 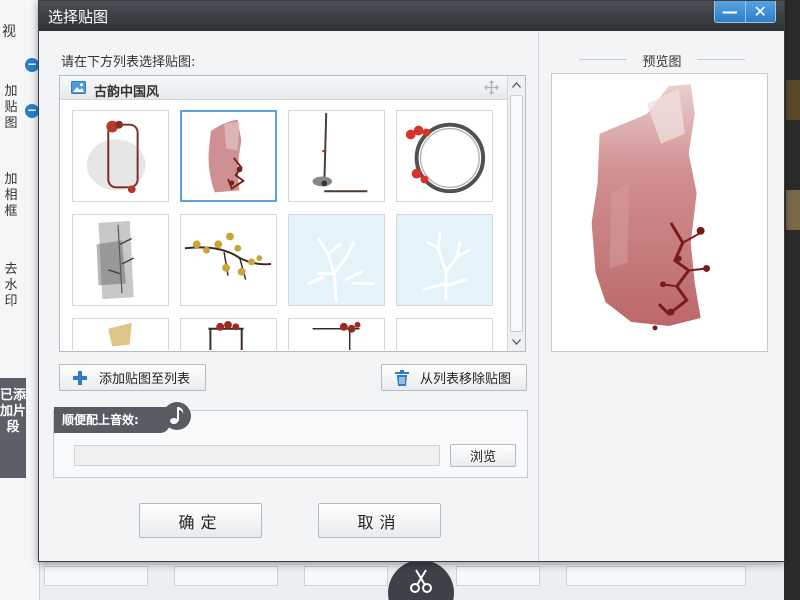 What do you see at coordinates (759, 11) in the screenshot?
I see `close-button: ✕` at bounding box center [759, 11].